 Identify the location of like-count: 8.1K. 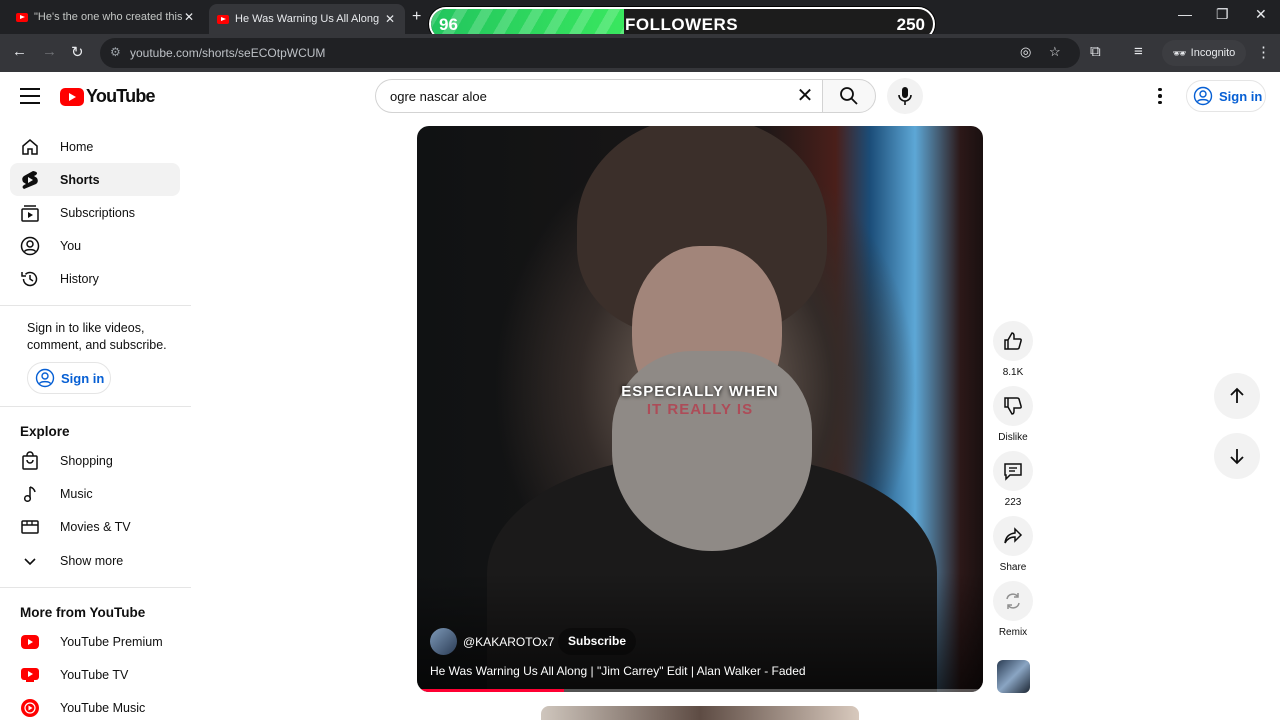
(1013, 372).